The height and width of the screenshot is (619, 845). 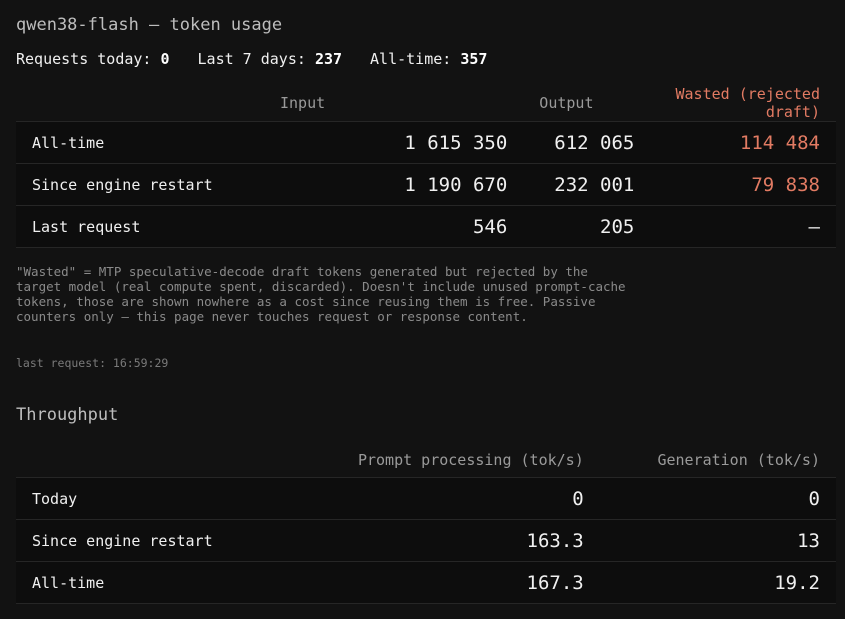 I want to click on column-header-prompt-processing: Prompt processing (tok/s), so click(x=470, y=459).